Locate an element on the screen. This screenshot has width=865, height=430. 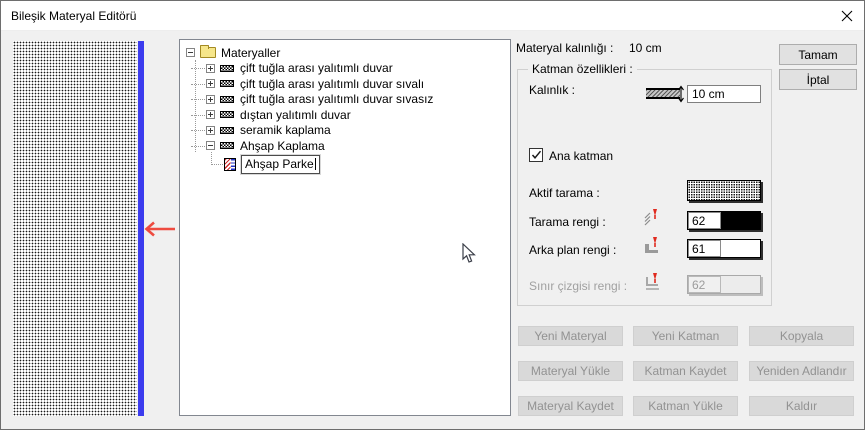
hatch-color-label: Tarama rengi : is located at coordinates (567, 222).